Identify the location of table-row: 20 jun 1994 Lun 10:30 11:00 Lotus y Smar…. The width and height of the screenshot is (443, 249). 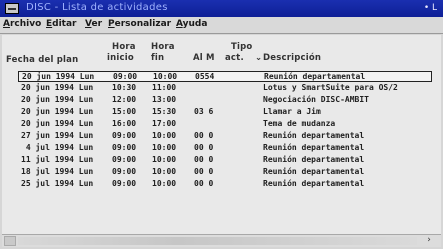
(225, 88).